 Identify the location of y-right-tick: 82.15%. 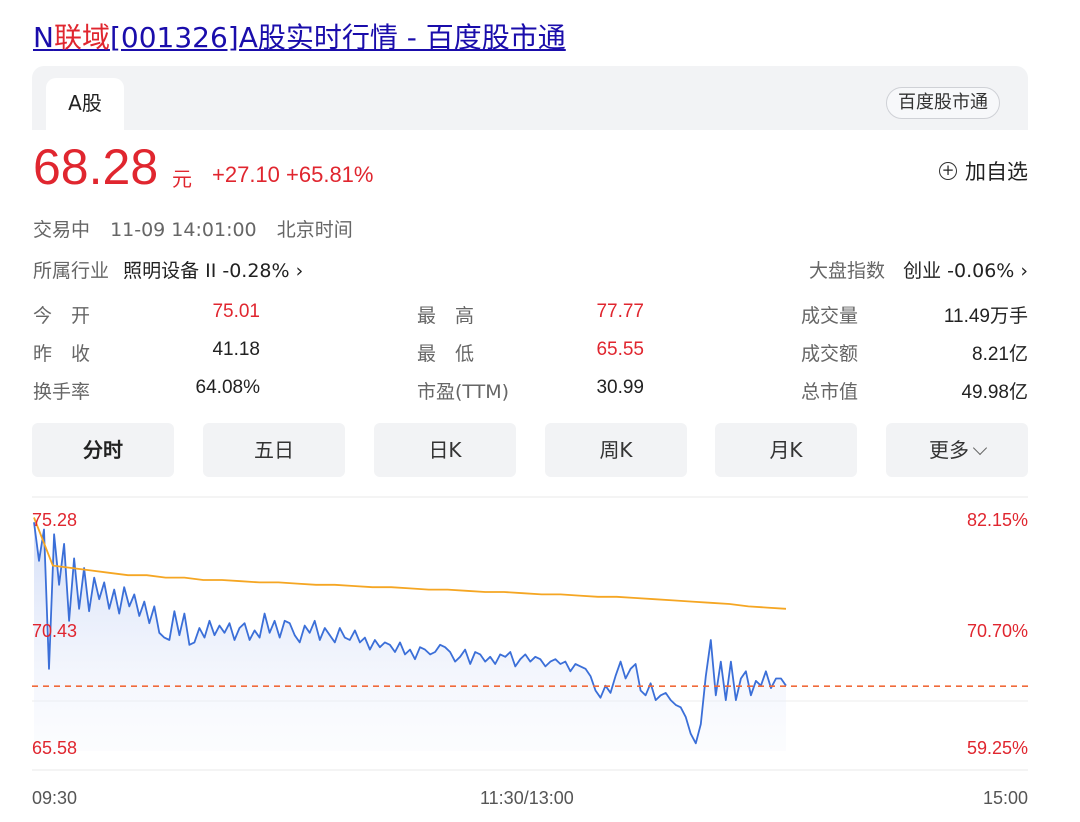
(997, 520).